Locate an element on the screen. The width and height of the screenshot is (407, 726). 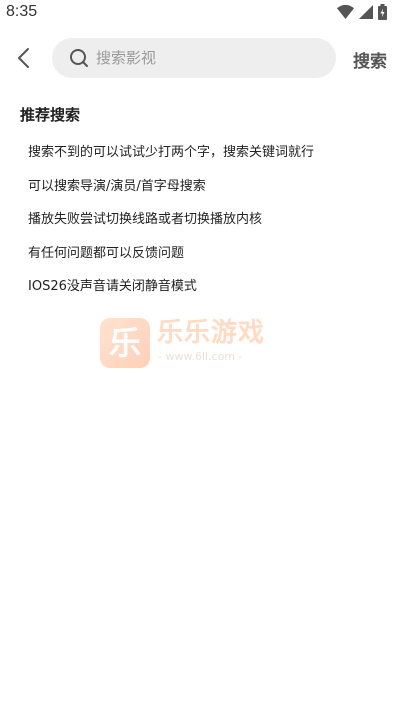
chevron-left-icon is located at coordinates (23, 58).